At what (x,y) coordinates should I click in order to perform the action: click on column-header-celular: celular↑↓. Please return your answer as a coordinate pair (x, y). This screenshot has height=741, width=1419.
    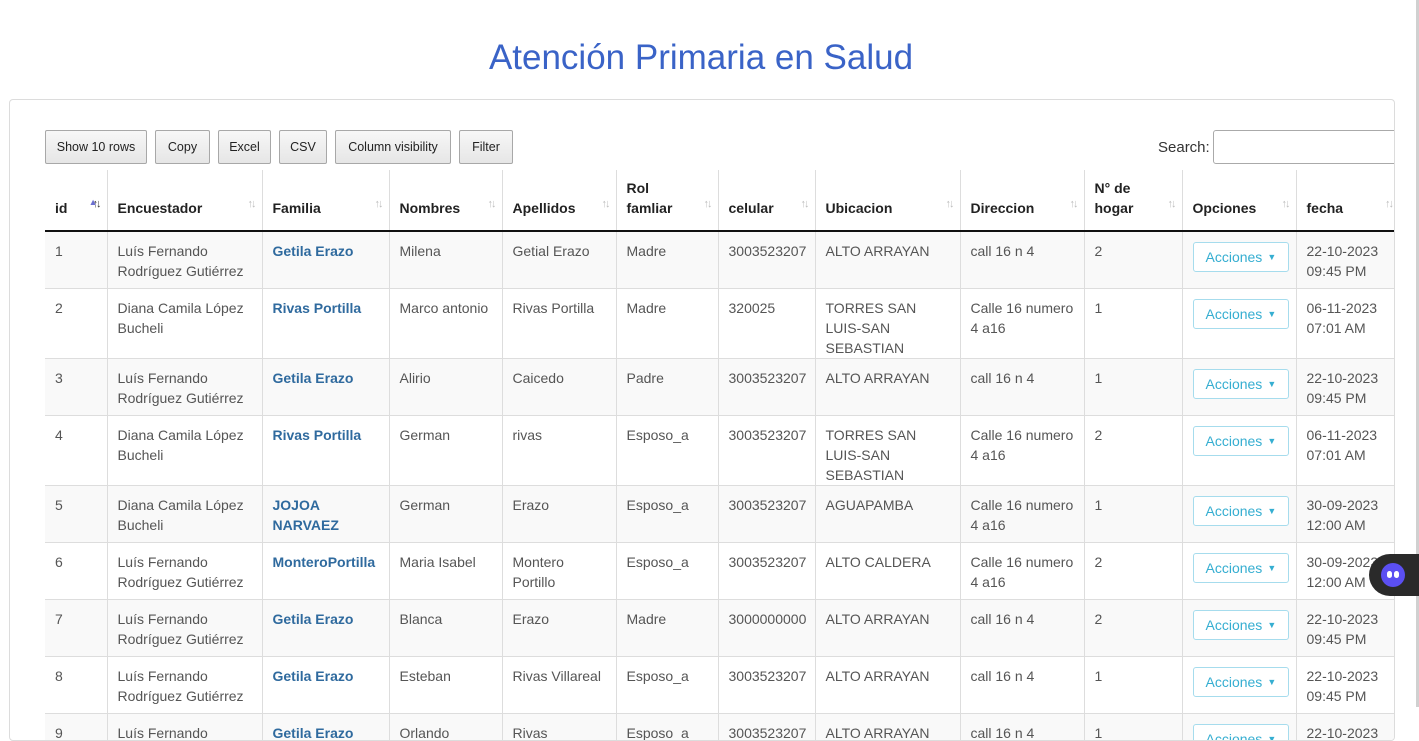
    Looking at the image, I should click on (766, 200).